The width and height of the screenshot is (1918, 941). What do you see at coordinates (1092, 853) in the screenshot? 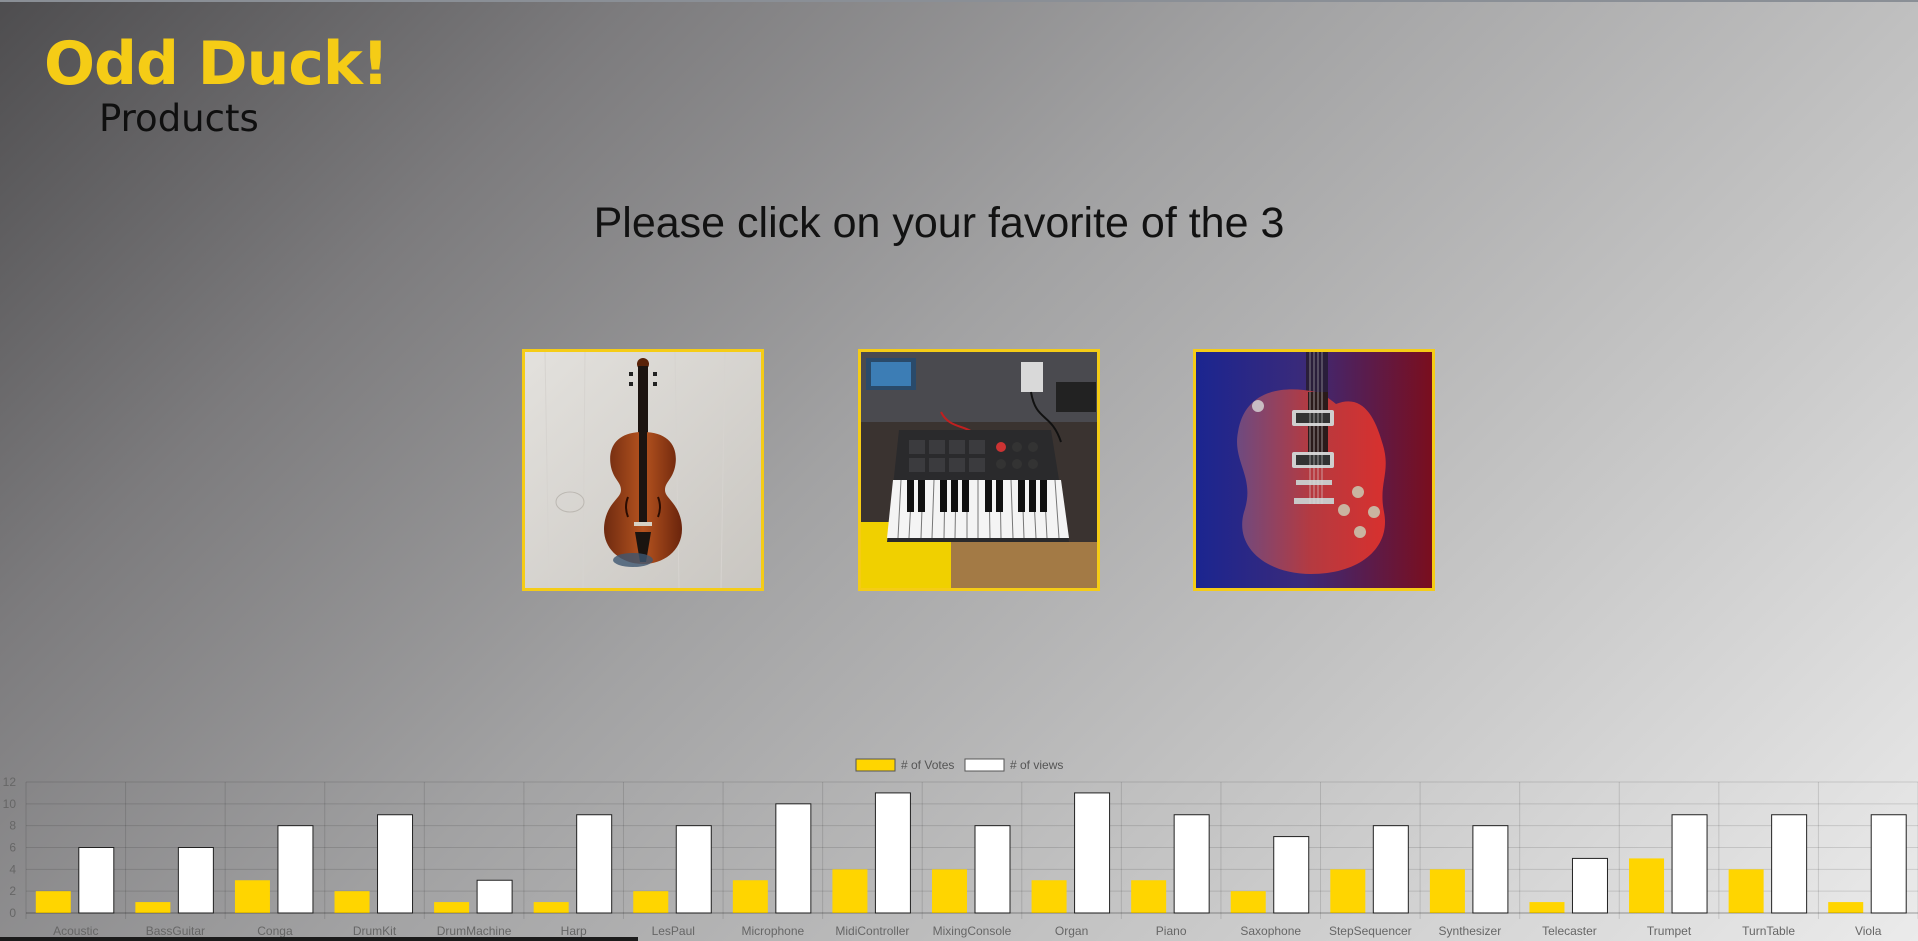
I see `bar-views-Organ` at bounding box center [1092, 853].